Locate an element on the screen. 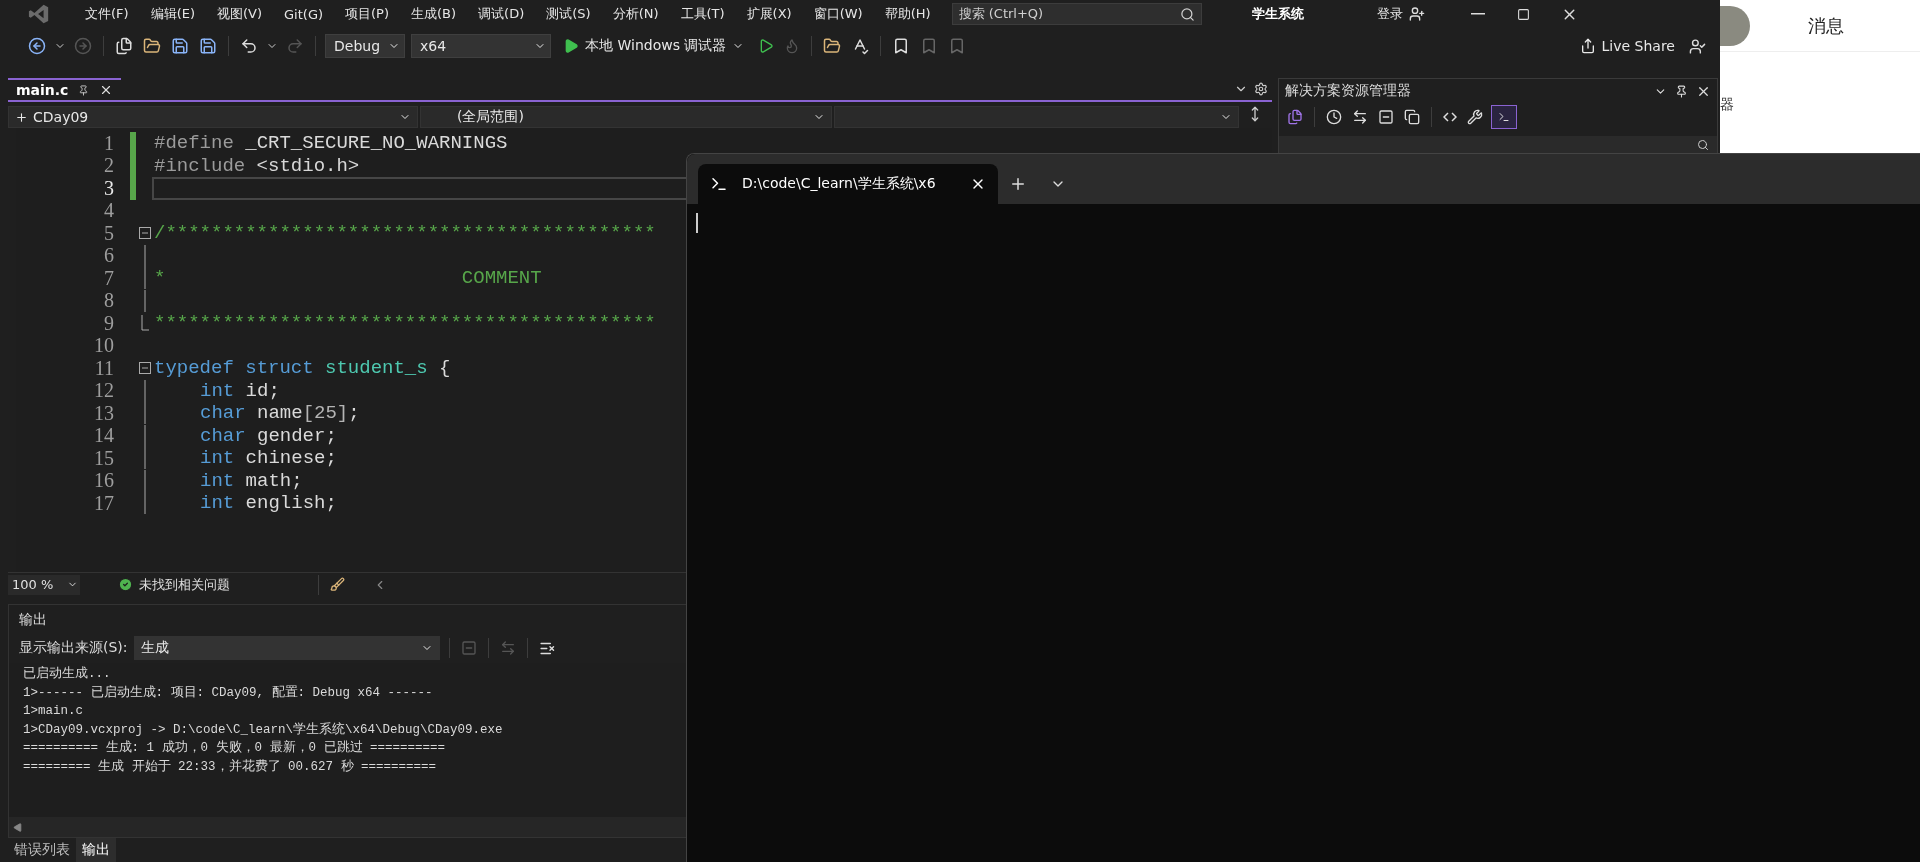 This screenshot has height=862, width=1920. search-field: 搜索 (Ctrl+Q) is located at coordinates (1076, 14).